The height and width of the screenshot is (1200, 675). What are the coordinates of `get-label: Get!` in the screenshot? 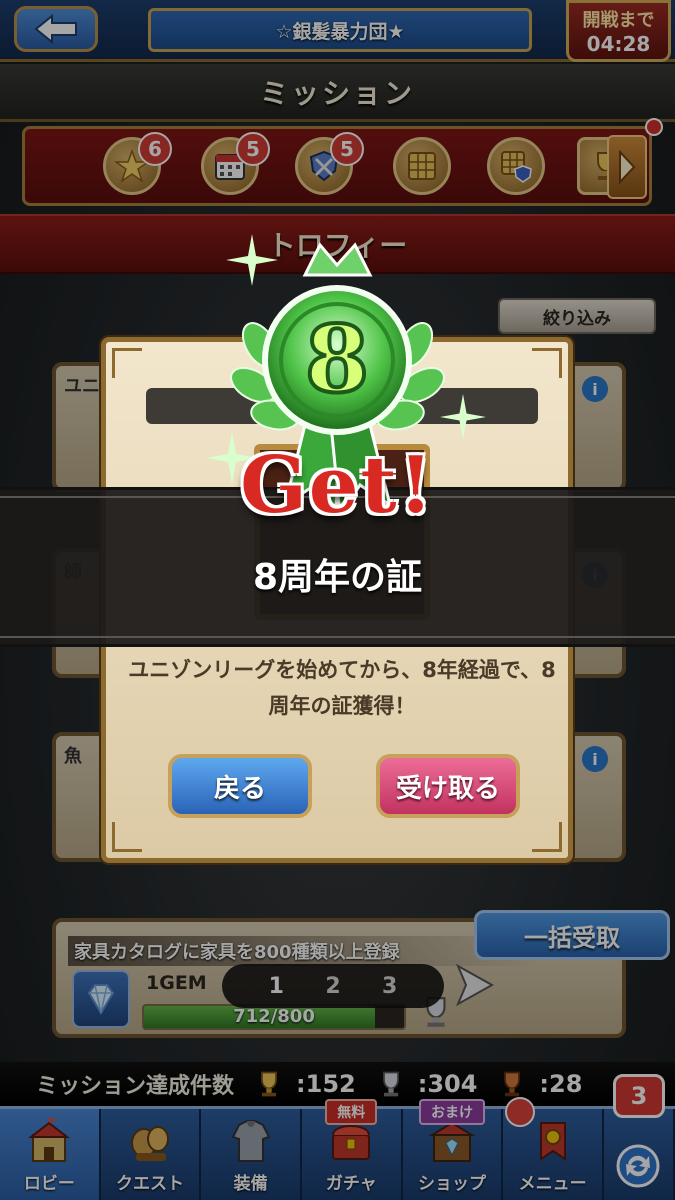 It's located at (337, 485).